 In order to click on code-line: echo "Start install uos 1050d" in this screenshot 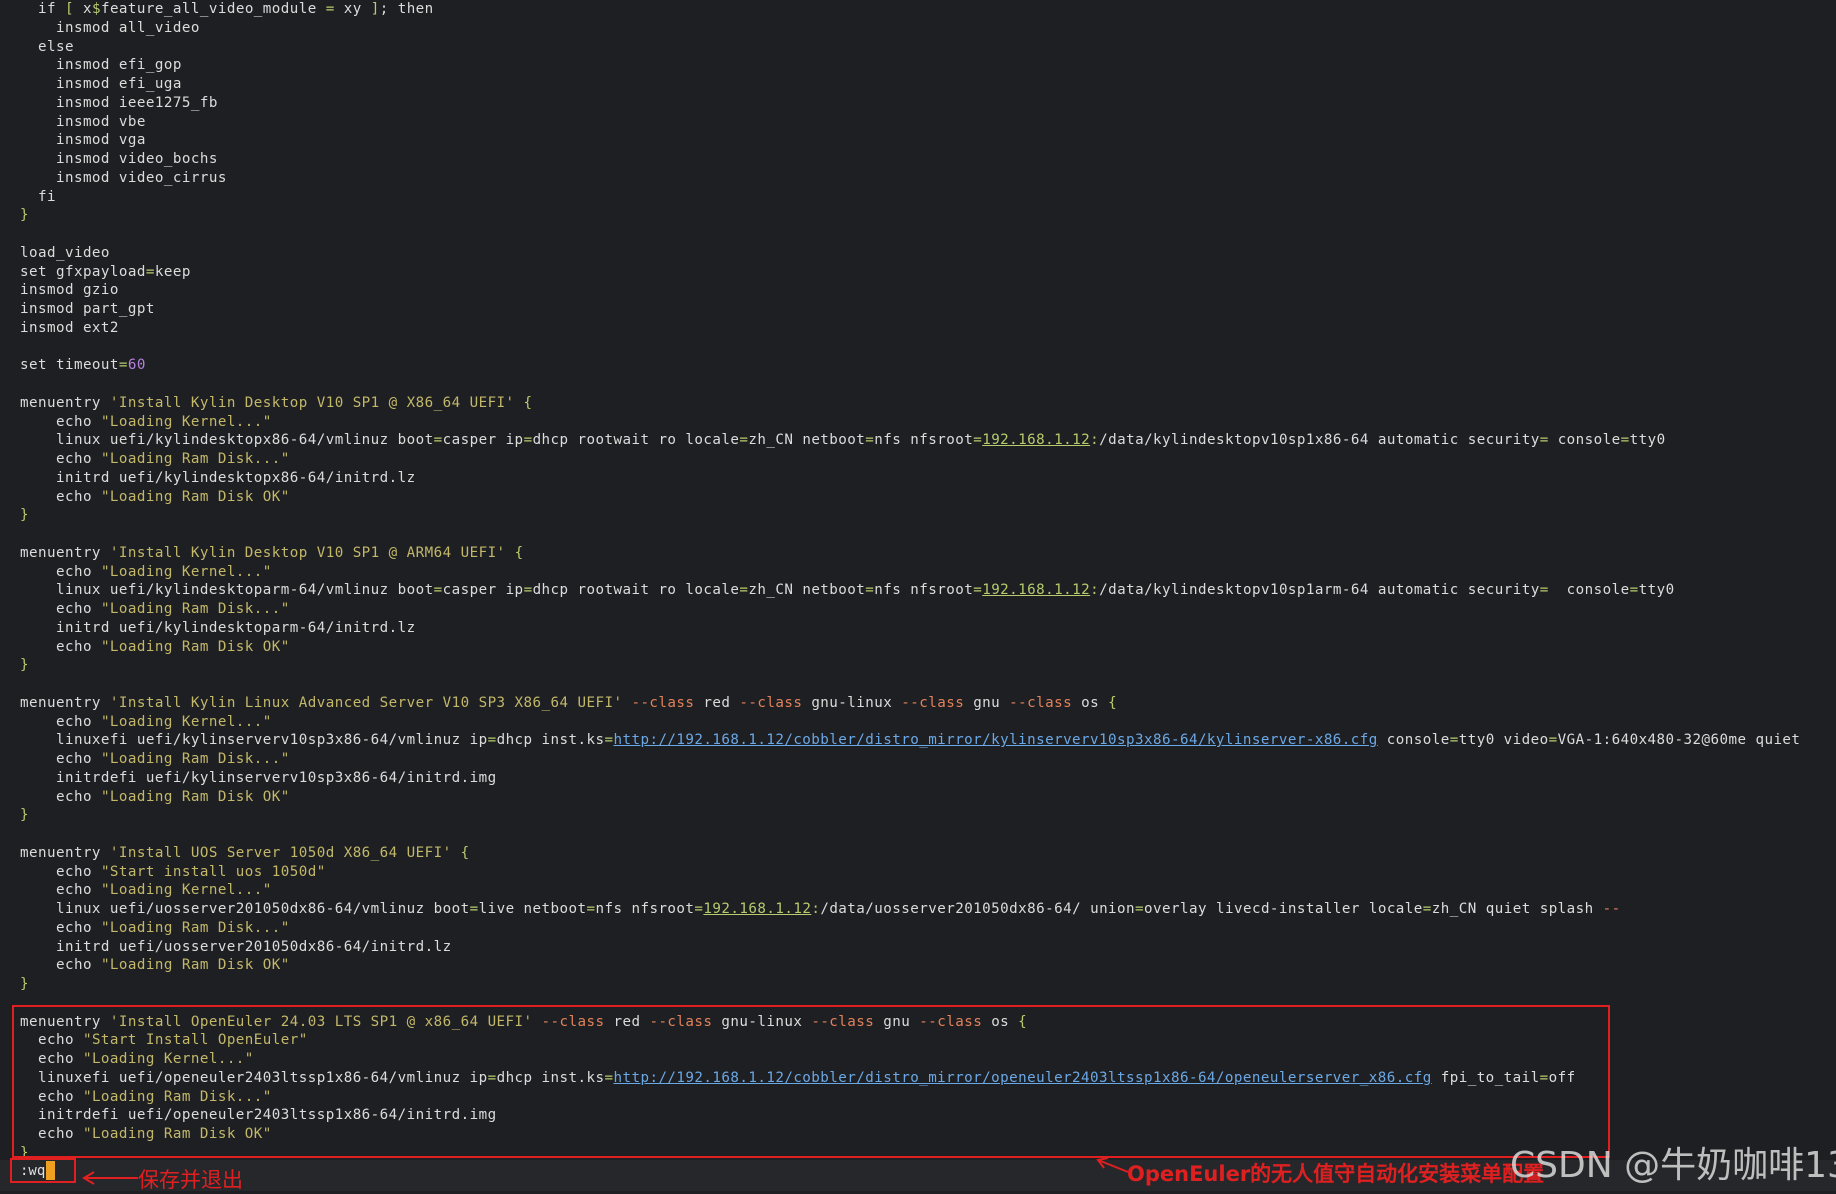, I will do `click(920, 872)`.